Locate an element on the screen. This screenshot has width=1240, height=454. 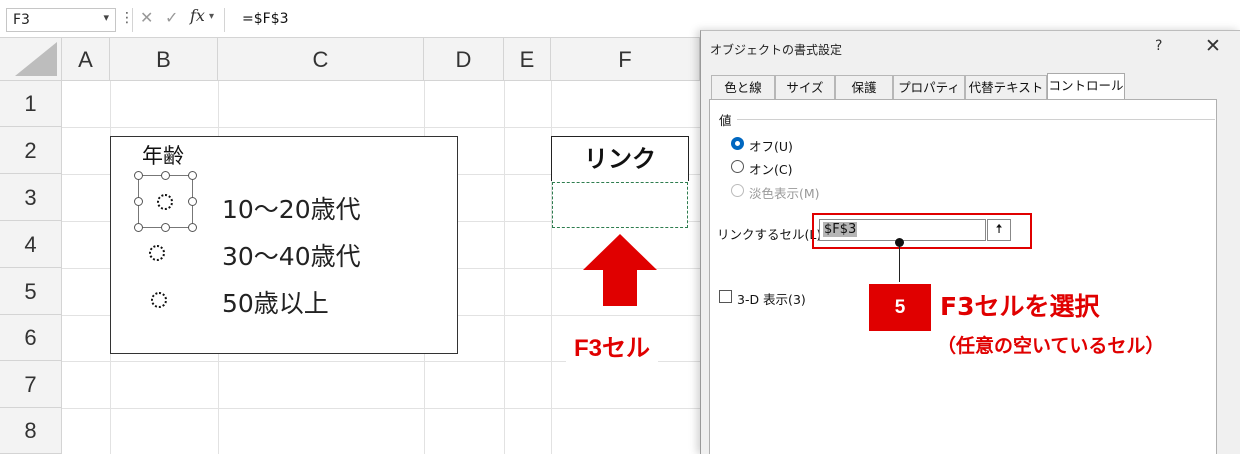
column-header-b: B is located at coordinates (164, 59).